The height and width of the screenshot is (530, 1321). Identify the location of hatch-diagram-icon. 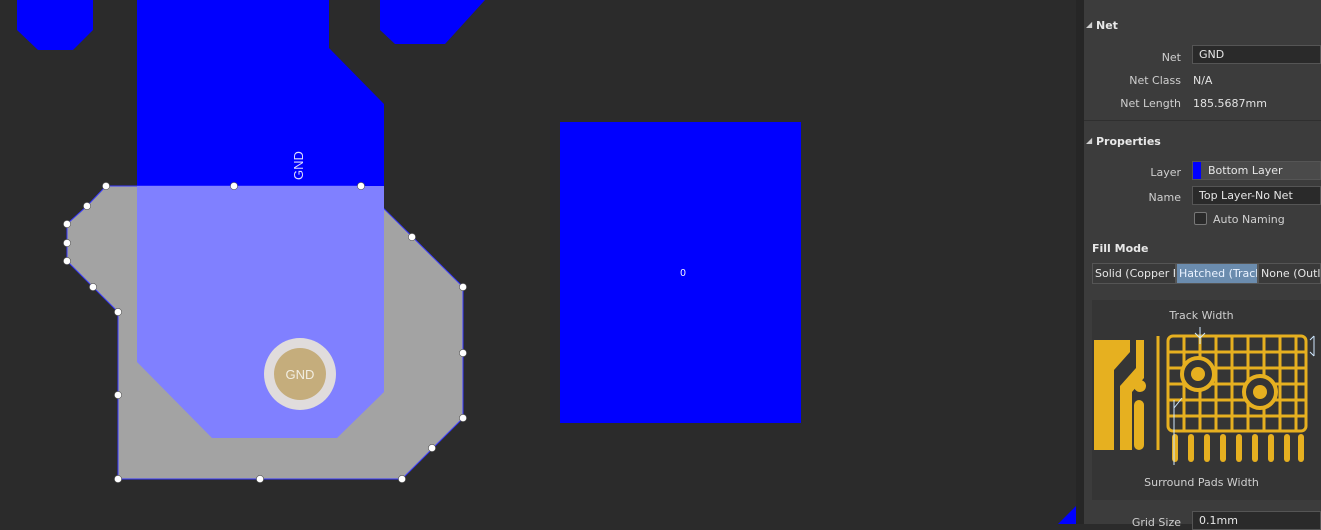
(1204, 396).